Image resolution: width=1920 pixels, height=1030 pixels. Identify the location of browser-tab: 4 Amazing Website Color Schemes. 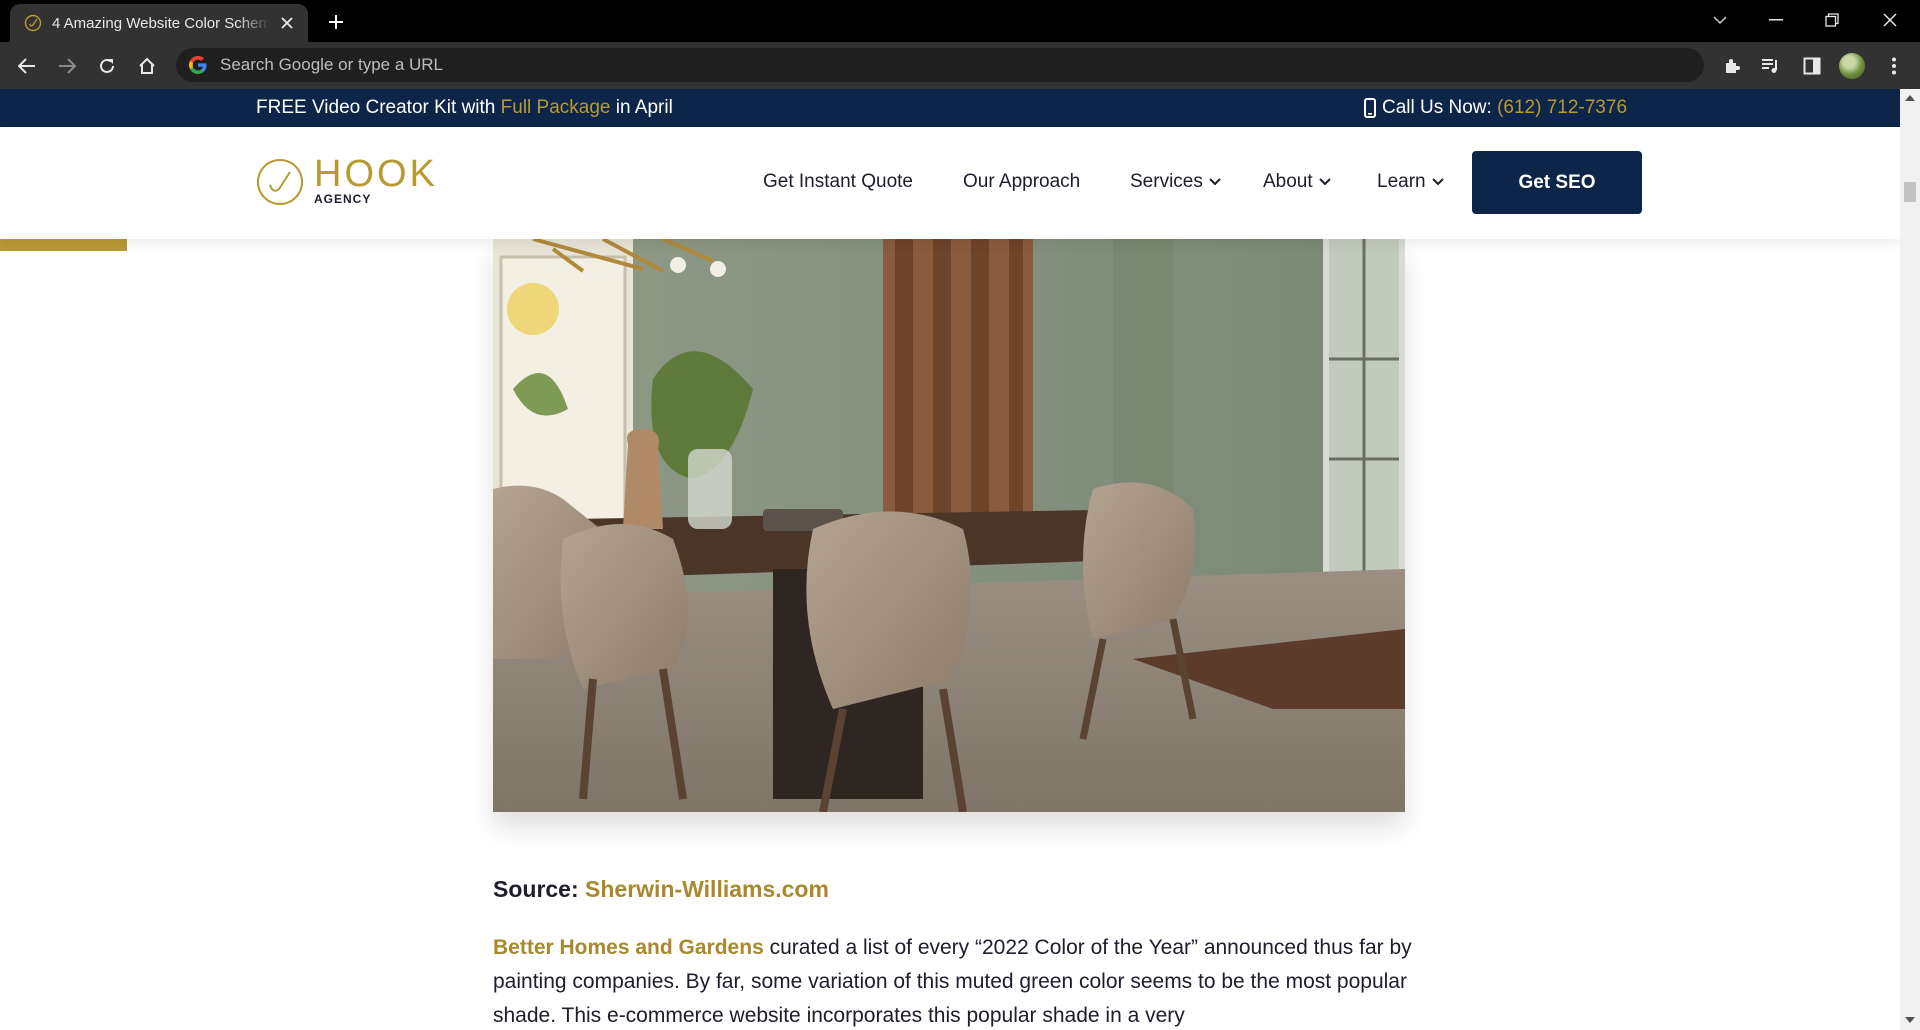
(159, 23).